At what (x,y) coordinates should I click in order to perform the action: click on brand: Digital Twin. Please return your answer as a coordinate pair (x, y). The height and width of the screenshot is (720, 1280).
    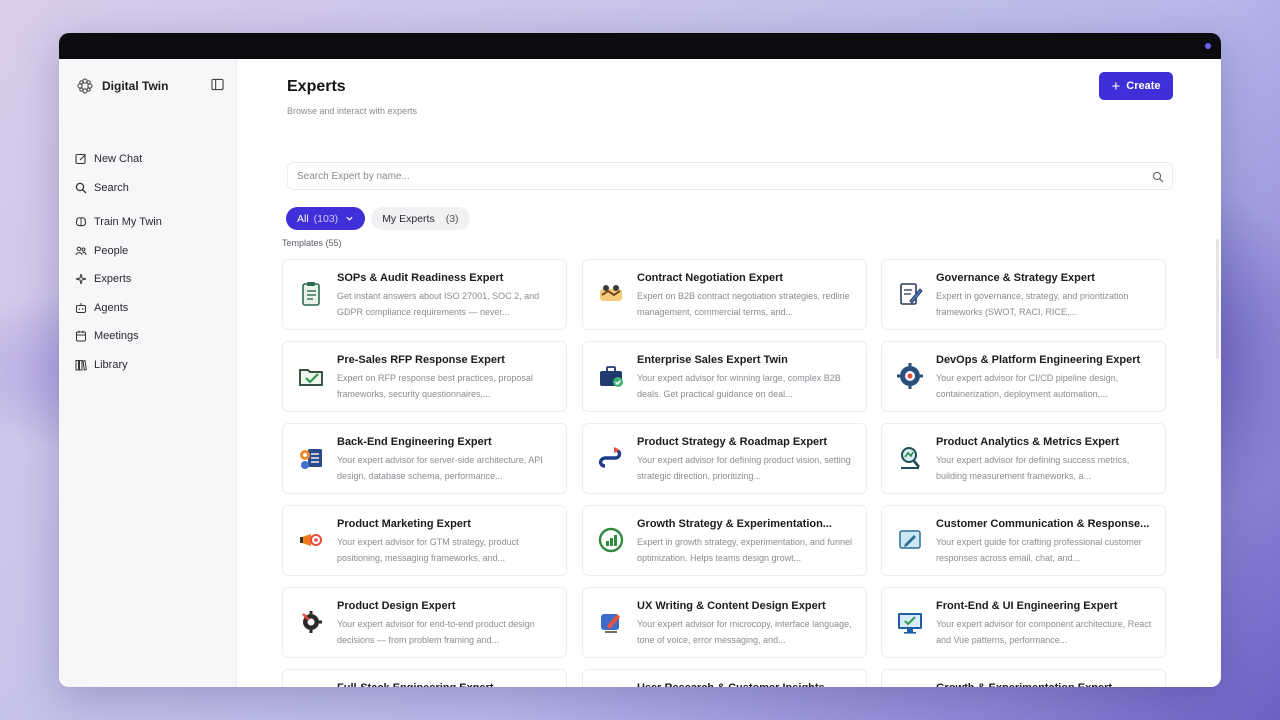
    Looking at the image, I should click on (122, 86).